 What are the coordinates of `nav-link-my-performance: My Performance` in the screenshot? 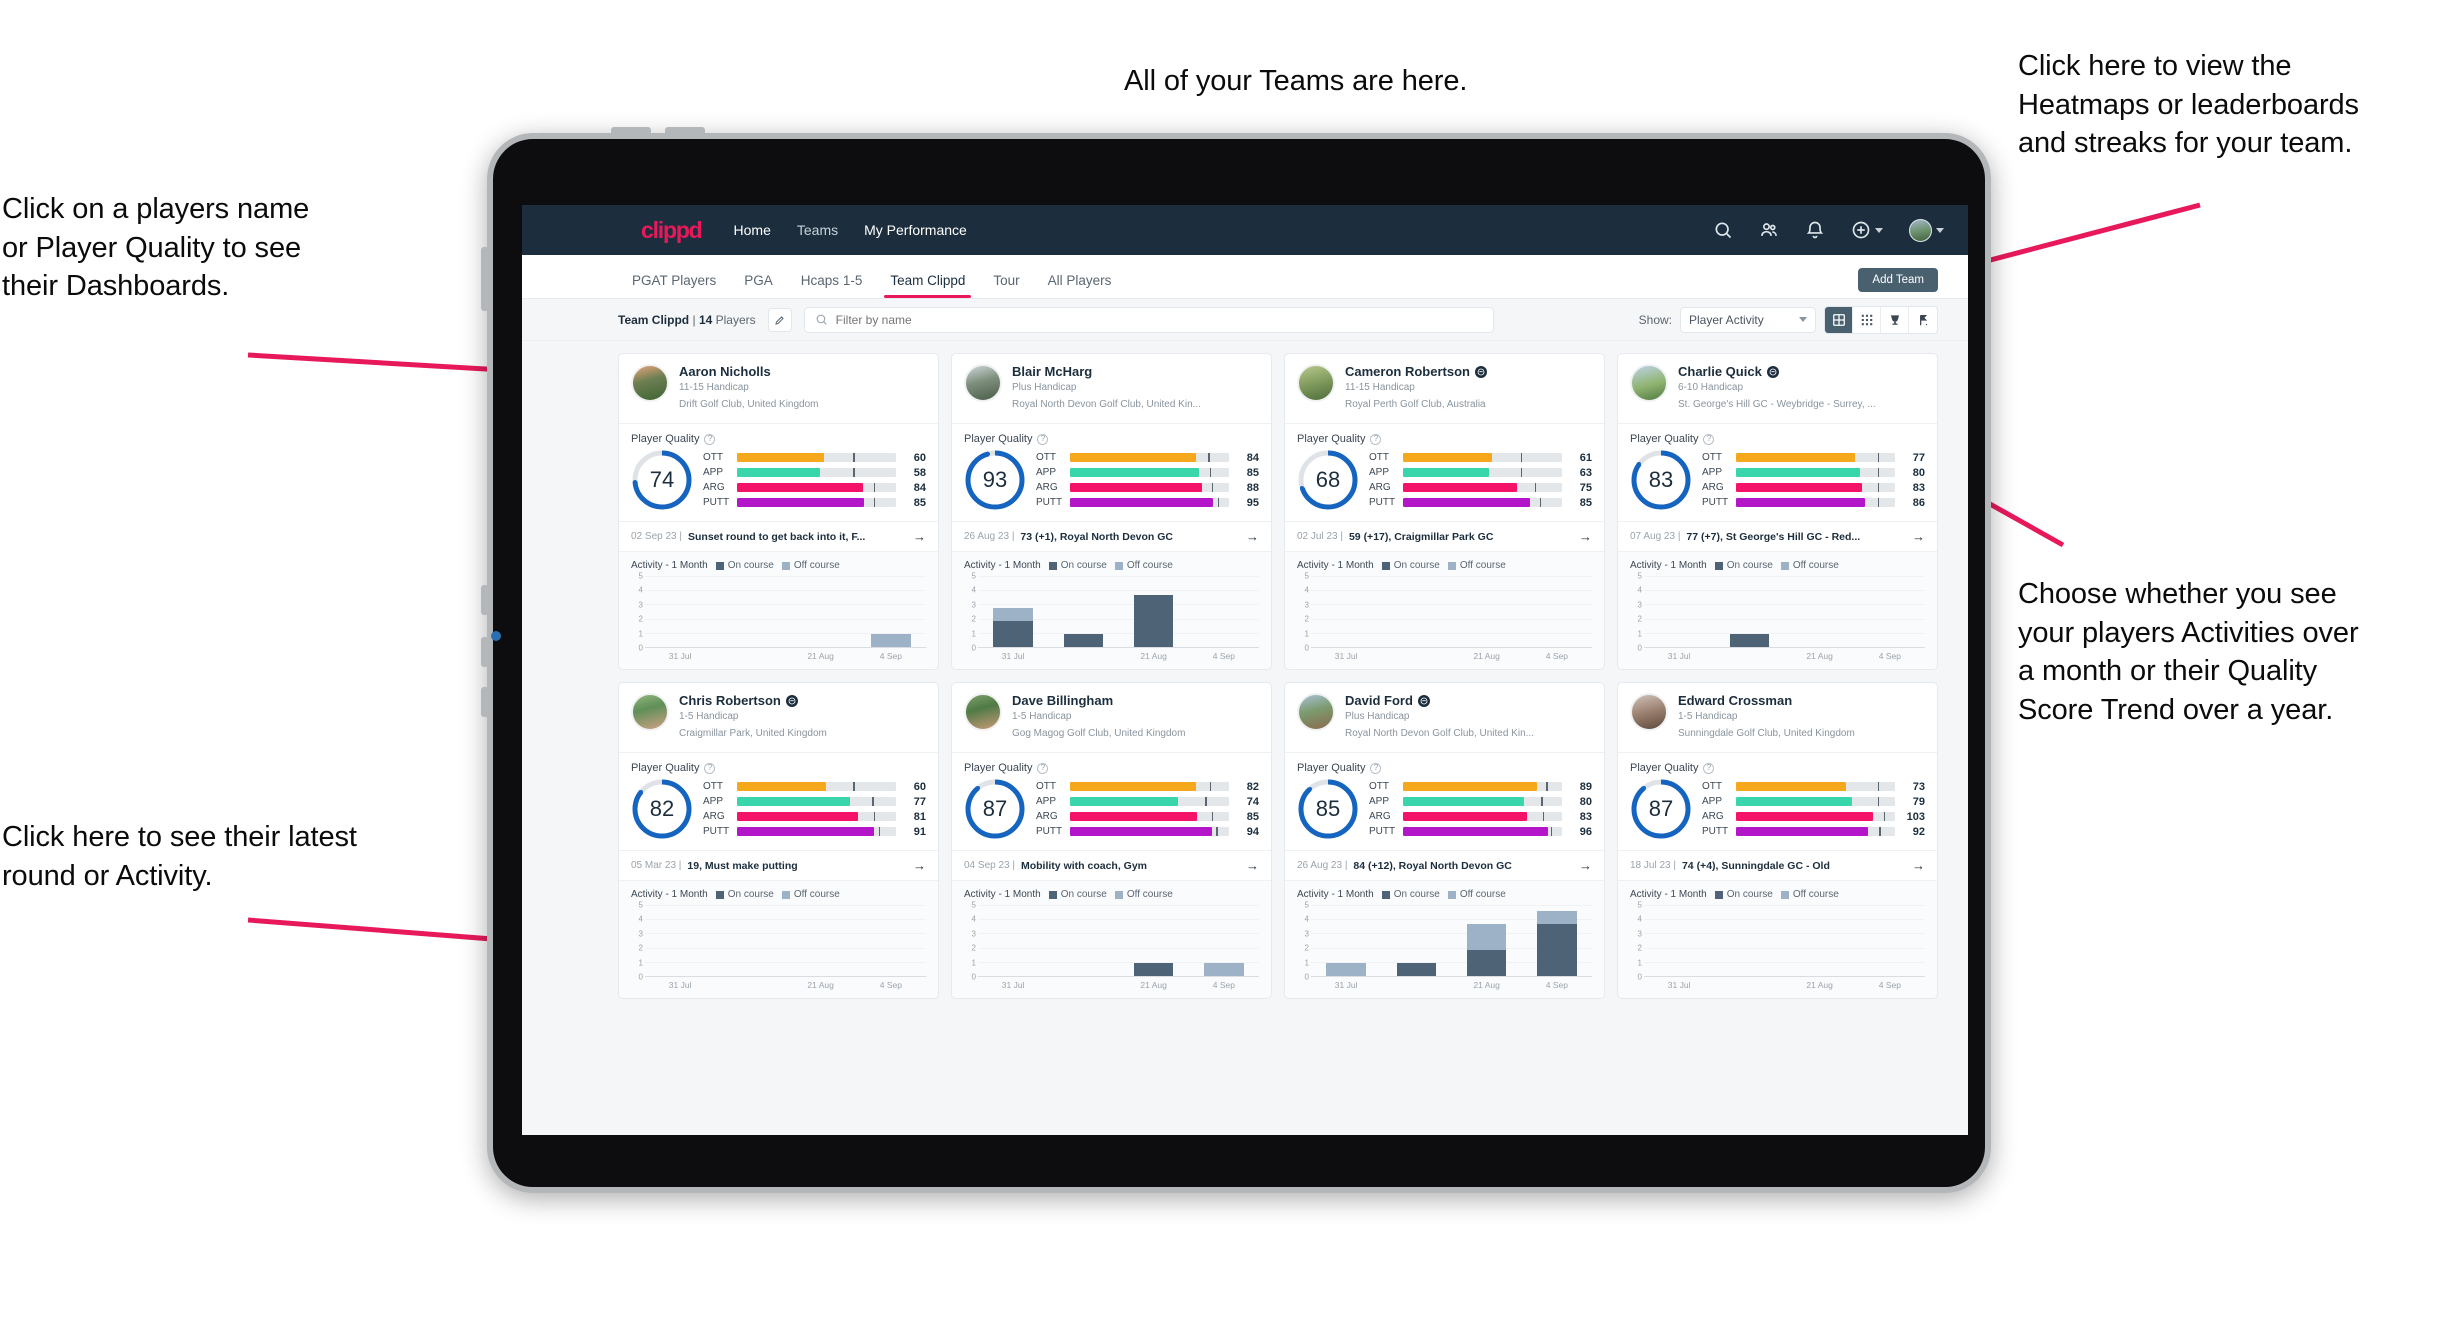 It's located at (915, 230).